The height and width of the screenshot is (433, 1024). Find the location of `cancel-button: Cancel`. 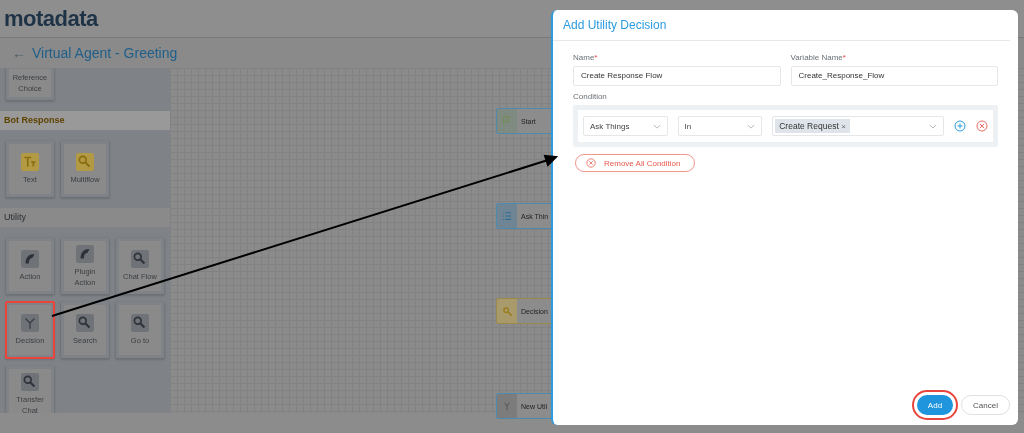

cancel-button: Cancel is located at coordinates (985, 405).